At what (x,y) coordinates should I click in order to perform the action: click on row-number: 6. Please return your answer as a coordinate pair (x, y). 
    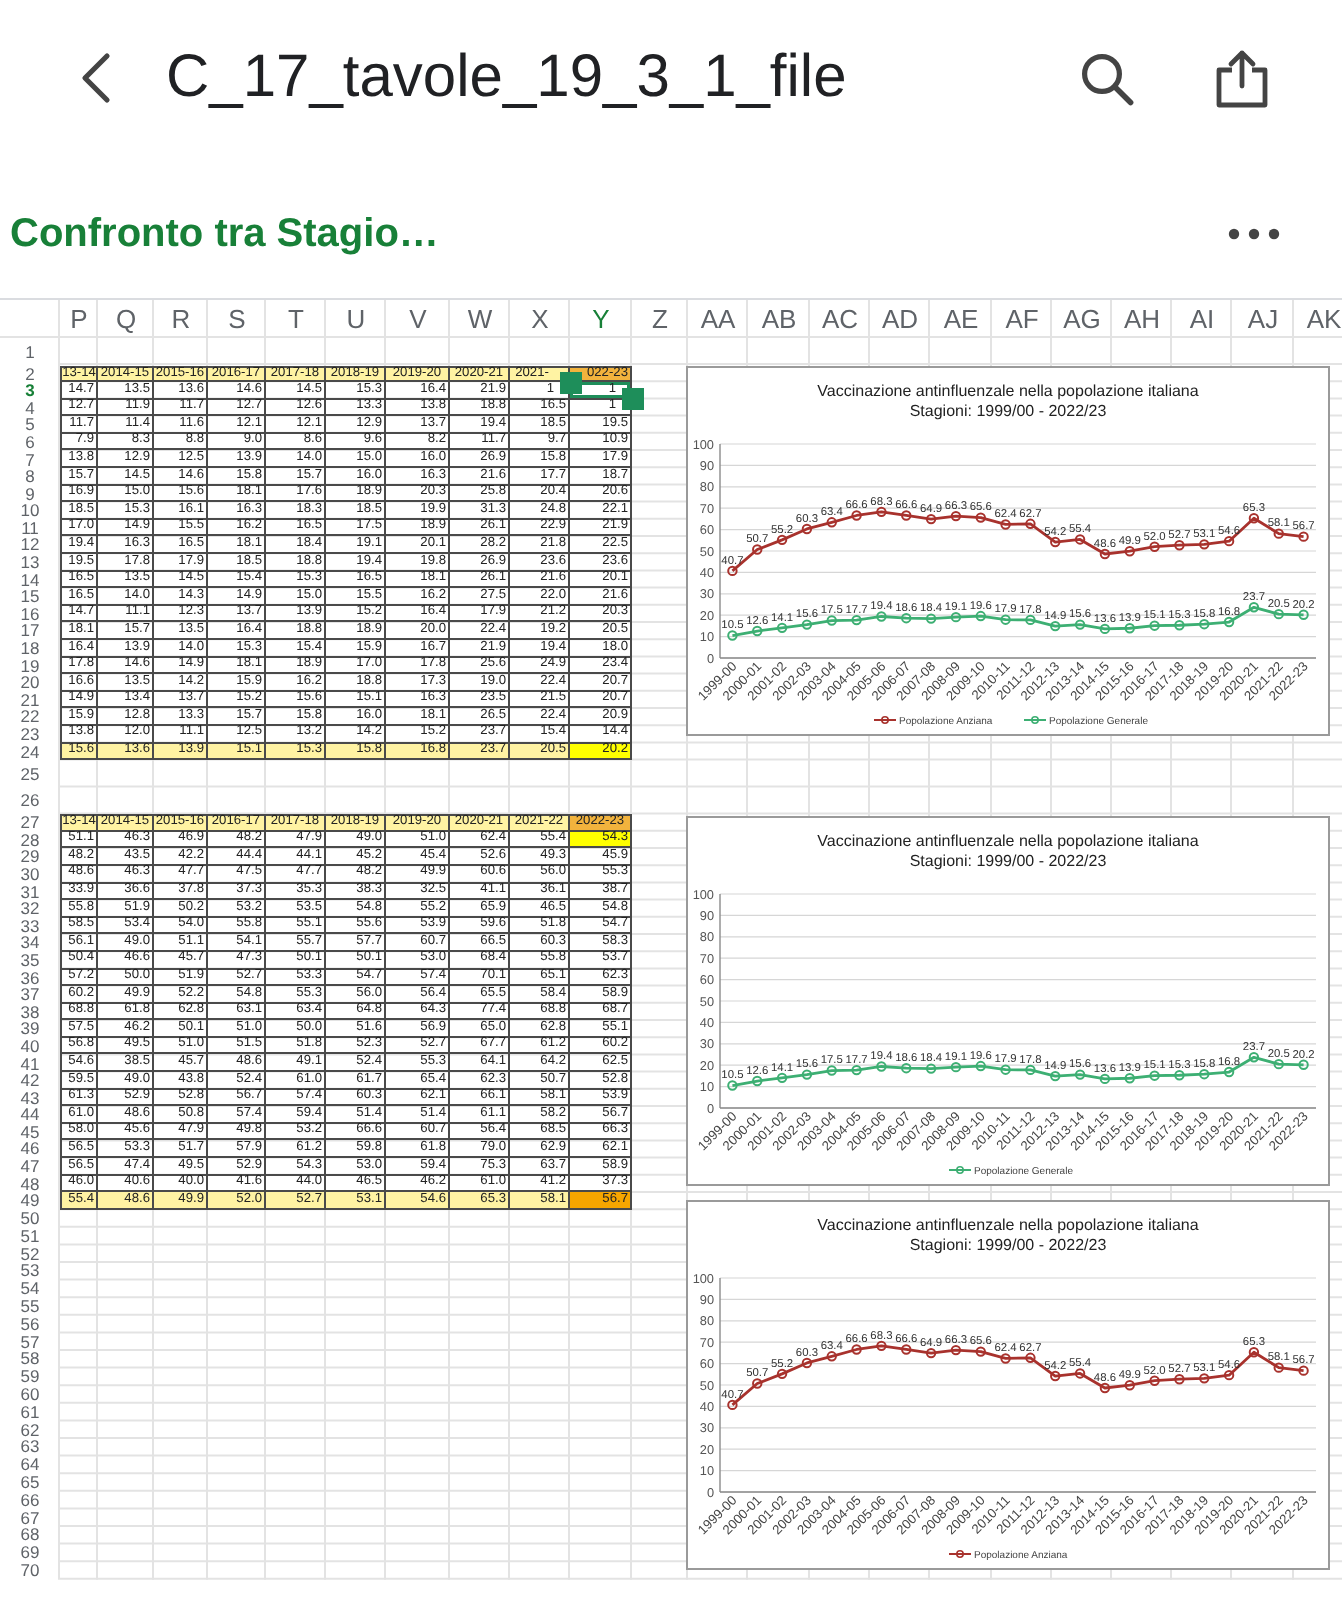
    Looking at the image, I should click on (30, 442).